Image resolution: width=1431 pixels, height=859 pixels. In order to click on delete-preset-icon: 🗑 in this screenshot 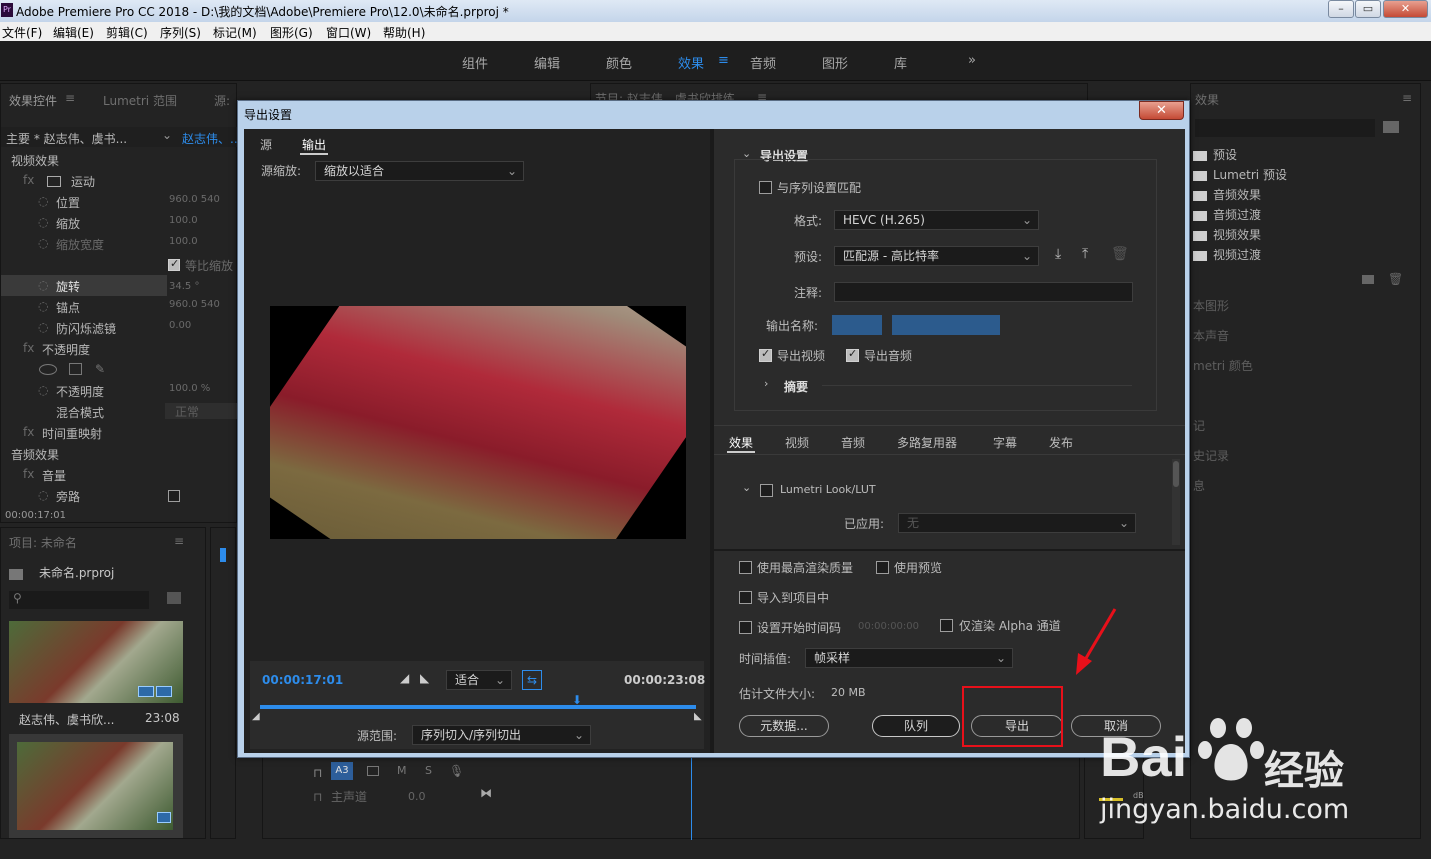, I will do `click(1120, 254)`.